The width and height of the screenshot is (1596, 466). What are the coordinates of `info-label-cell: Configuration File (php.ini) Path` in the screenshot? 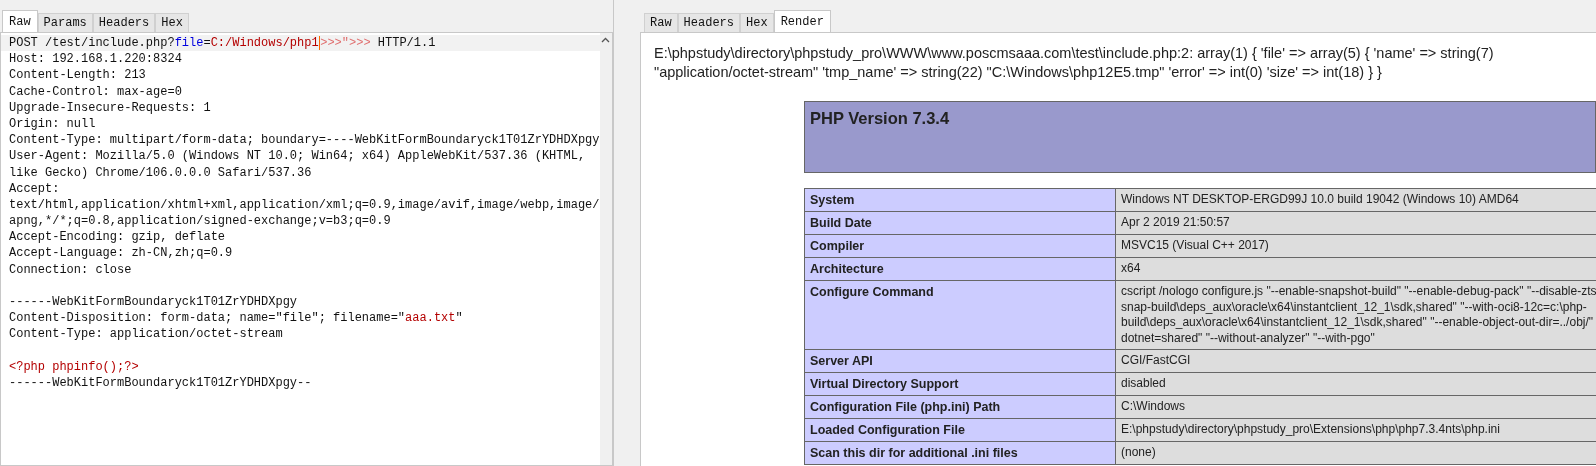 It's located at (960, 407).